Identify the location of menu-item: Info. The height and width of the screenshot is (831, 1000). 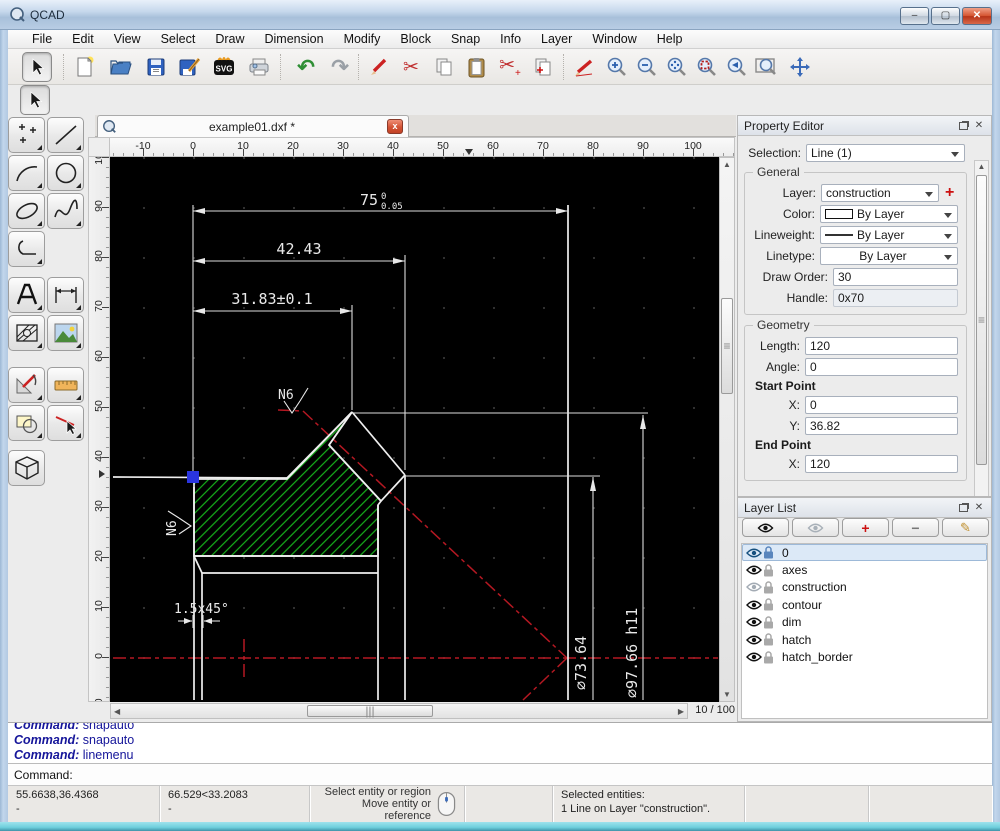
(510, 39).